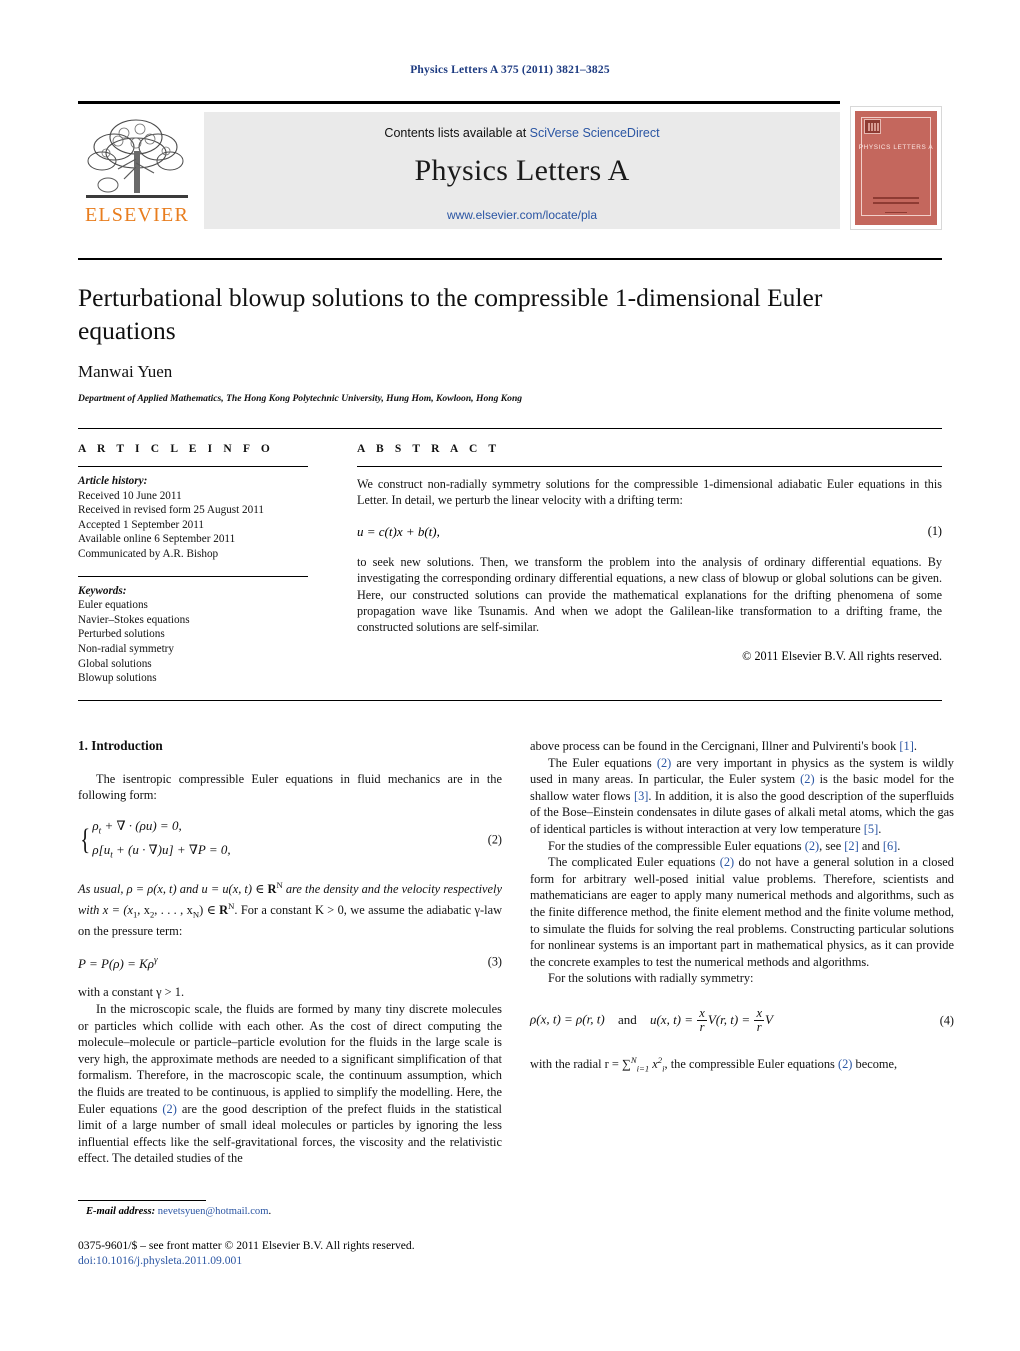  I want to click on radial-sum-expression: ∑Ni=1 x2i, so click(643, 1064).